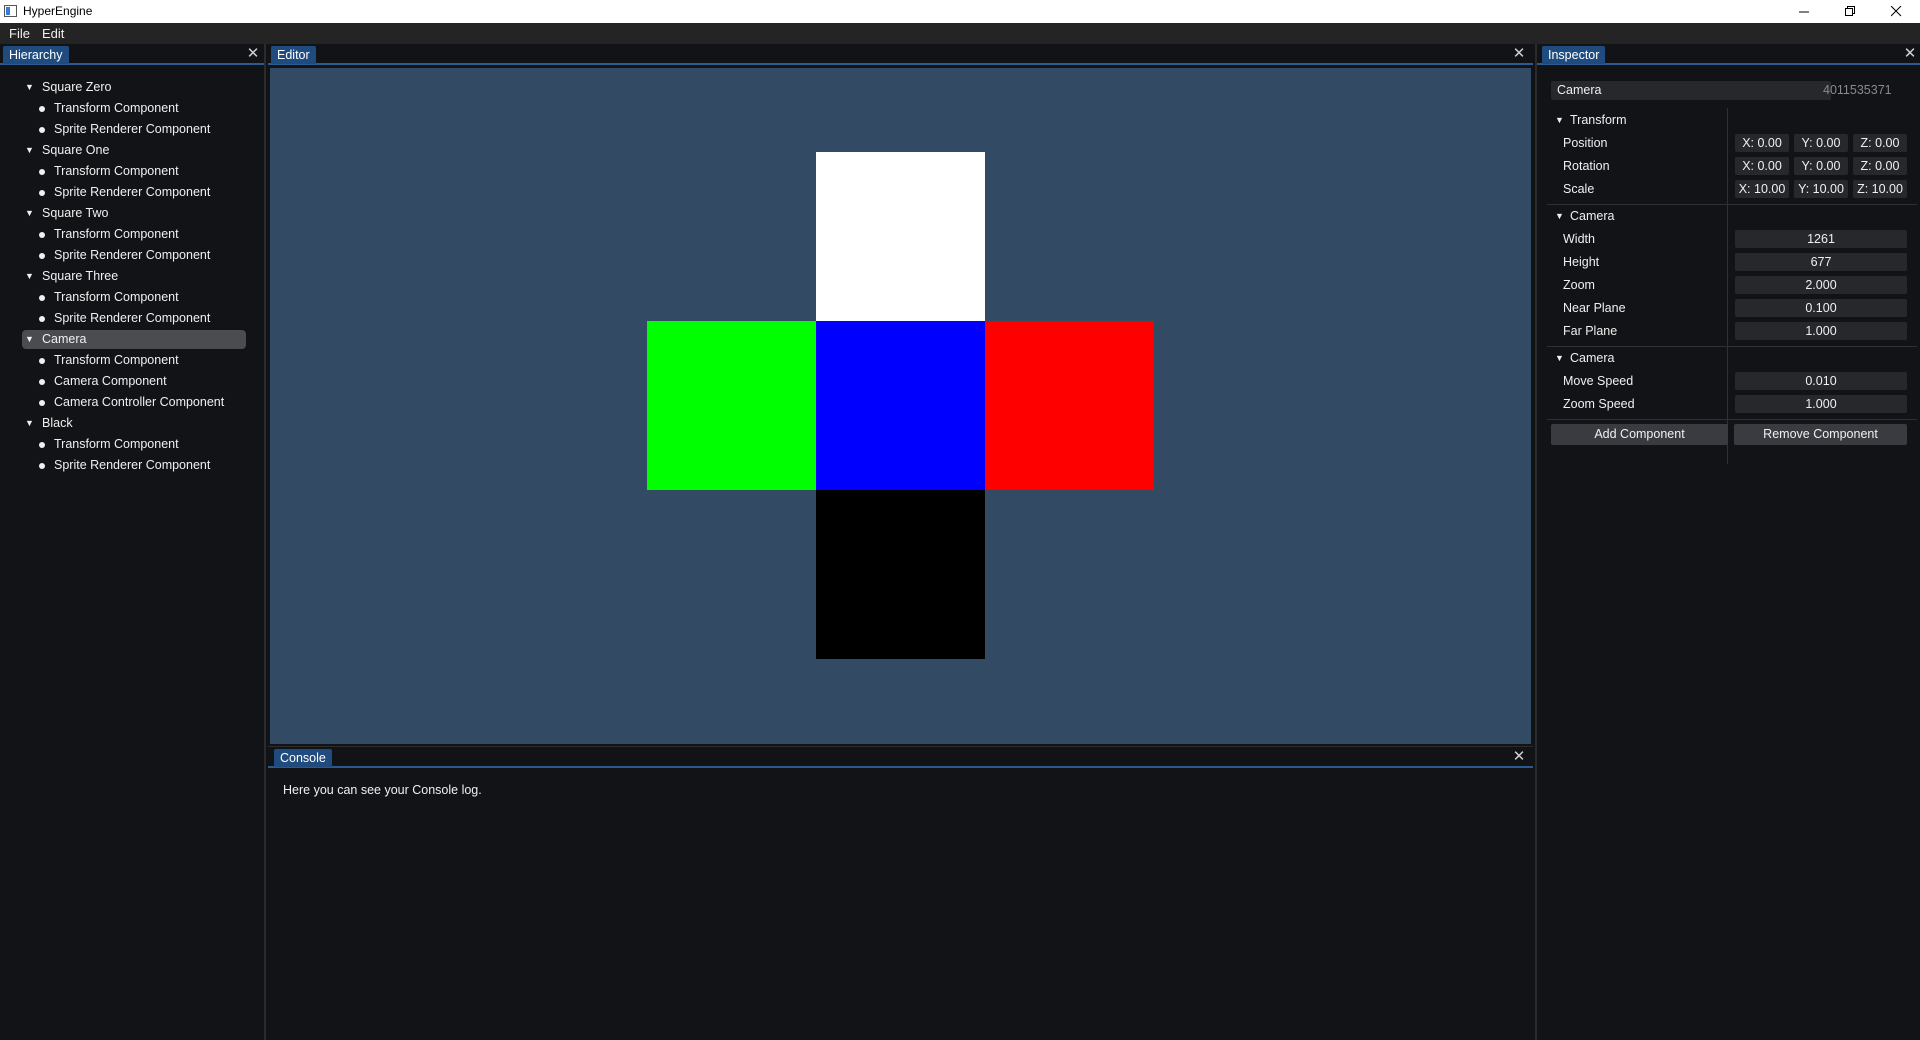 The height and width of the screenshot is (1040, 1920). What do you see at coordinates (1762, 189) in the screenshot?
I see `scale-x-field: X: 10.00` at bounding box center [1762, 189].